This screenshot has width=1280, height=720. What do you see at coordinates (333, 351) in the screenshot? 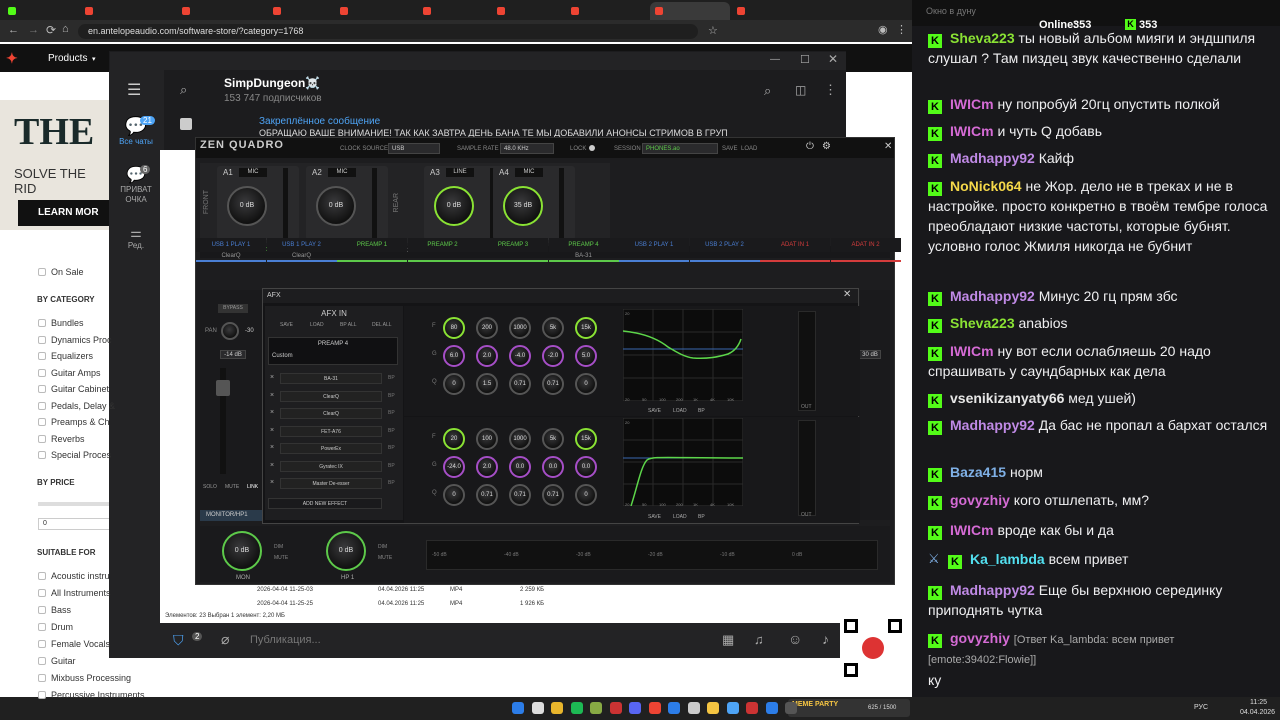
I see `preamp-selector: PREAMP 4 Custom` at bounding box center [333, 351].